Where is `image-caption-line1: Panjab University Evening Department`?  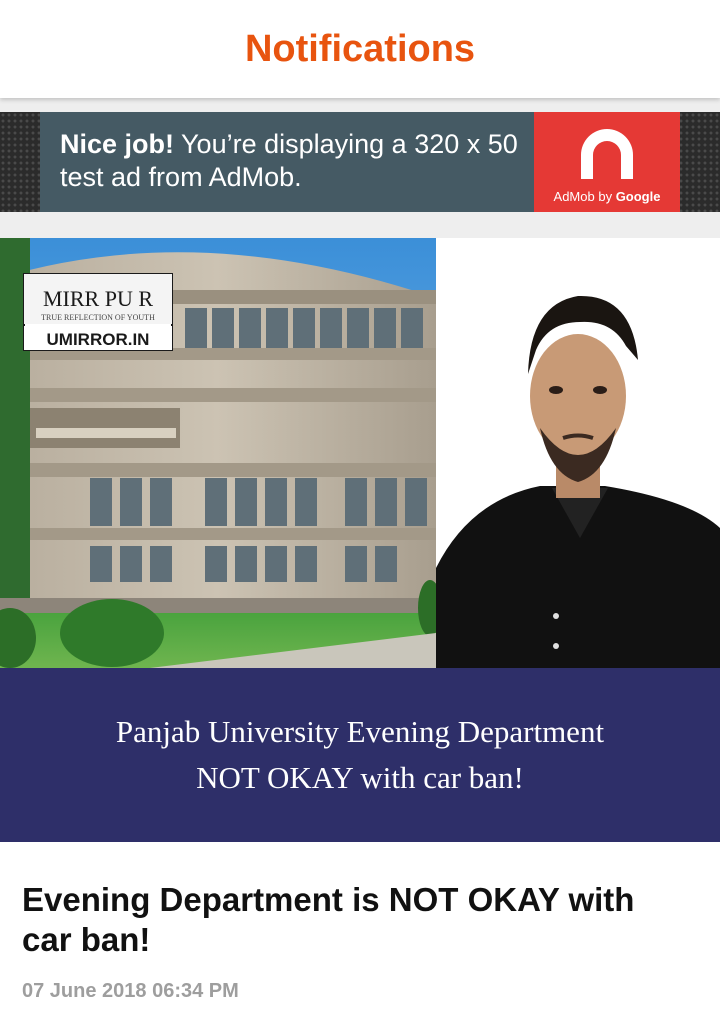 image-caption-line1: Panjab University Evening Department is located at coordinates (360, 731).